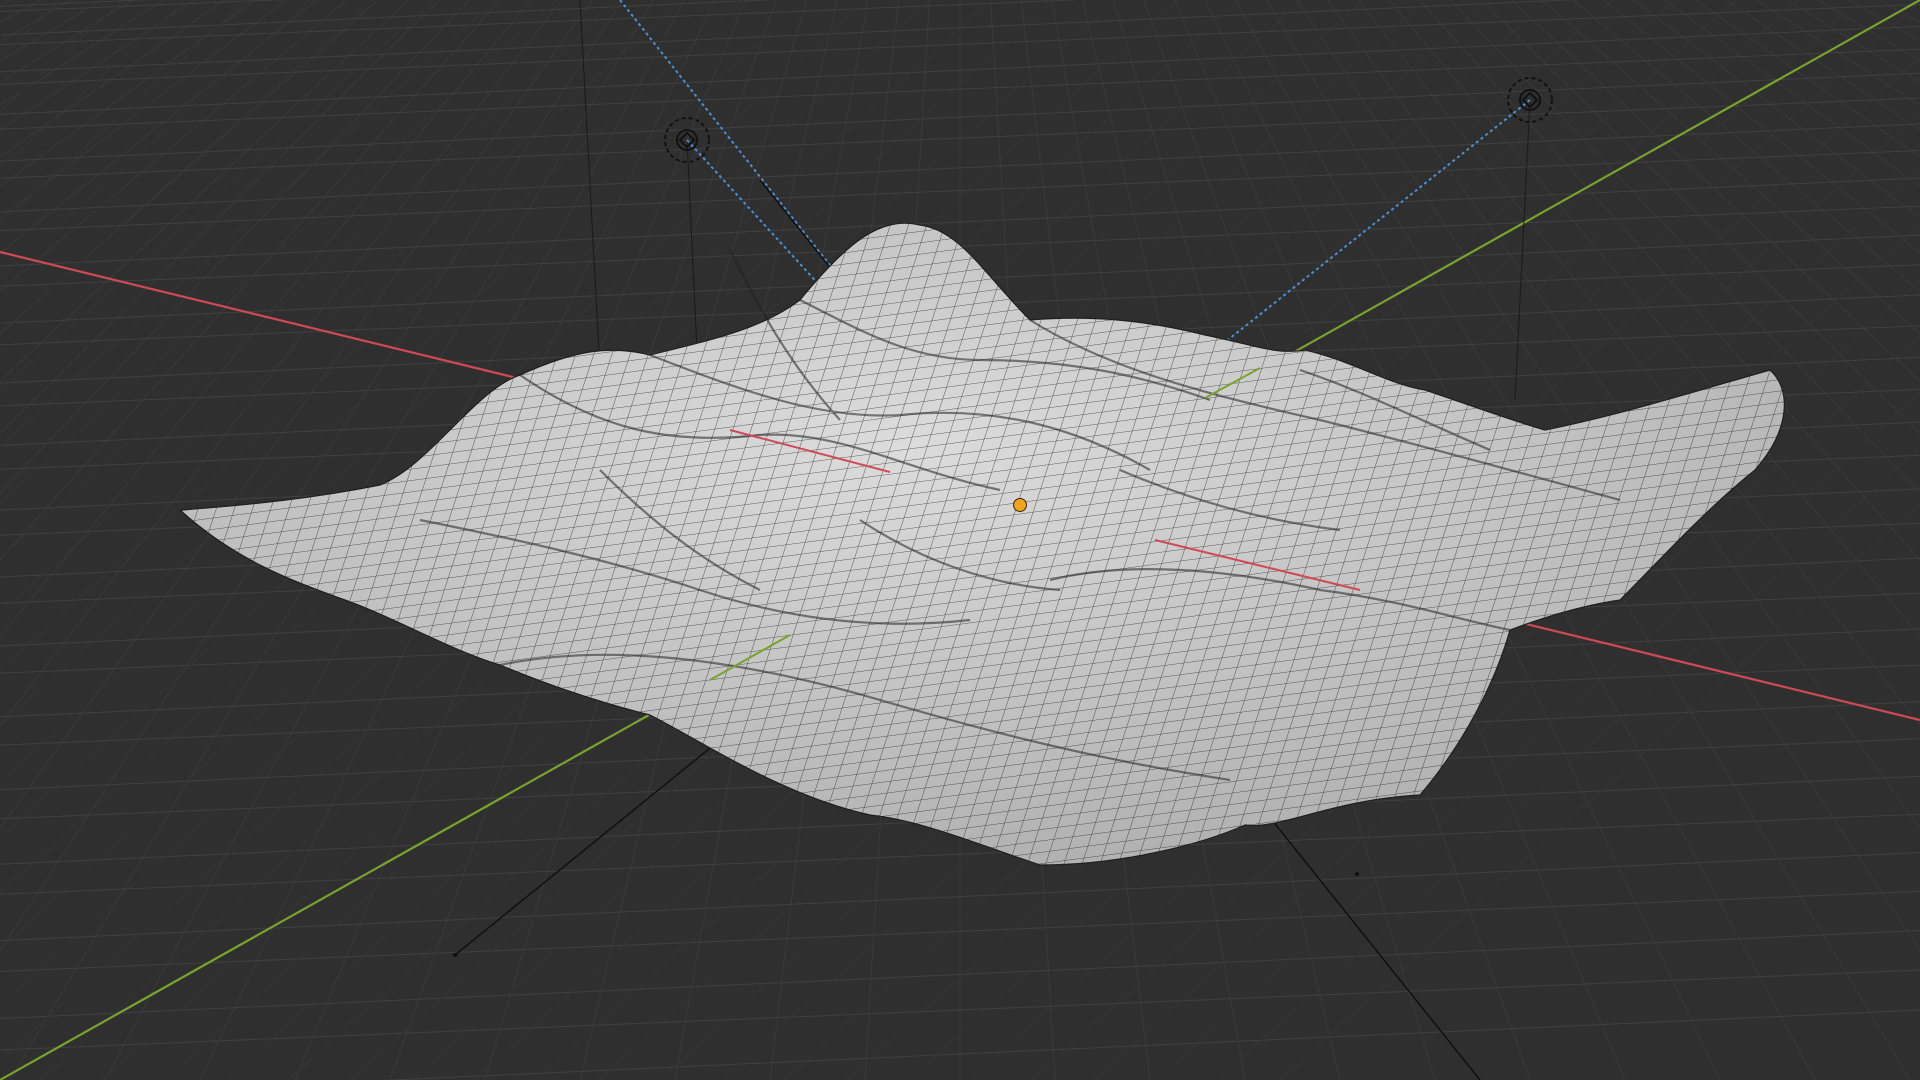 This screenshot has height=1080, width=1920. What do you see at coordinates (587, 847) in the screenshot?
I see `shadow-line` at bounding box center [587, 847].